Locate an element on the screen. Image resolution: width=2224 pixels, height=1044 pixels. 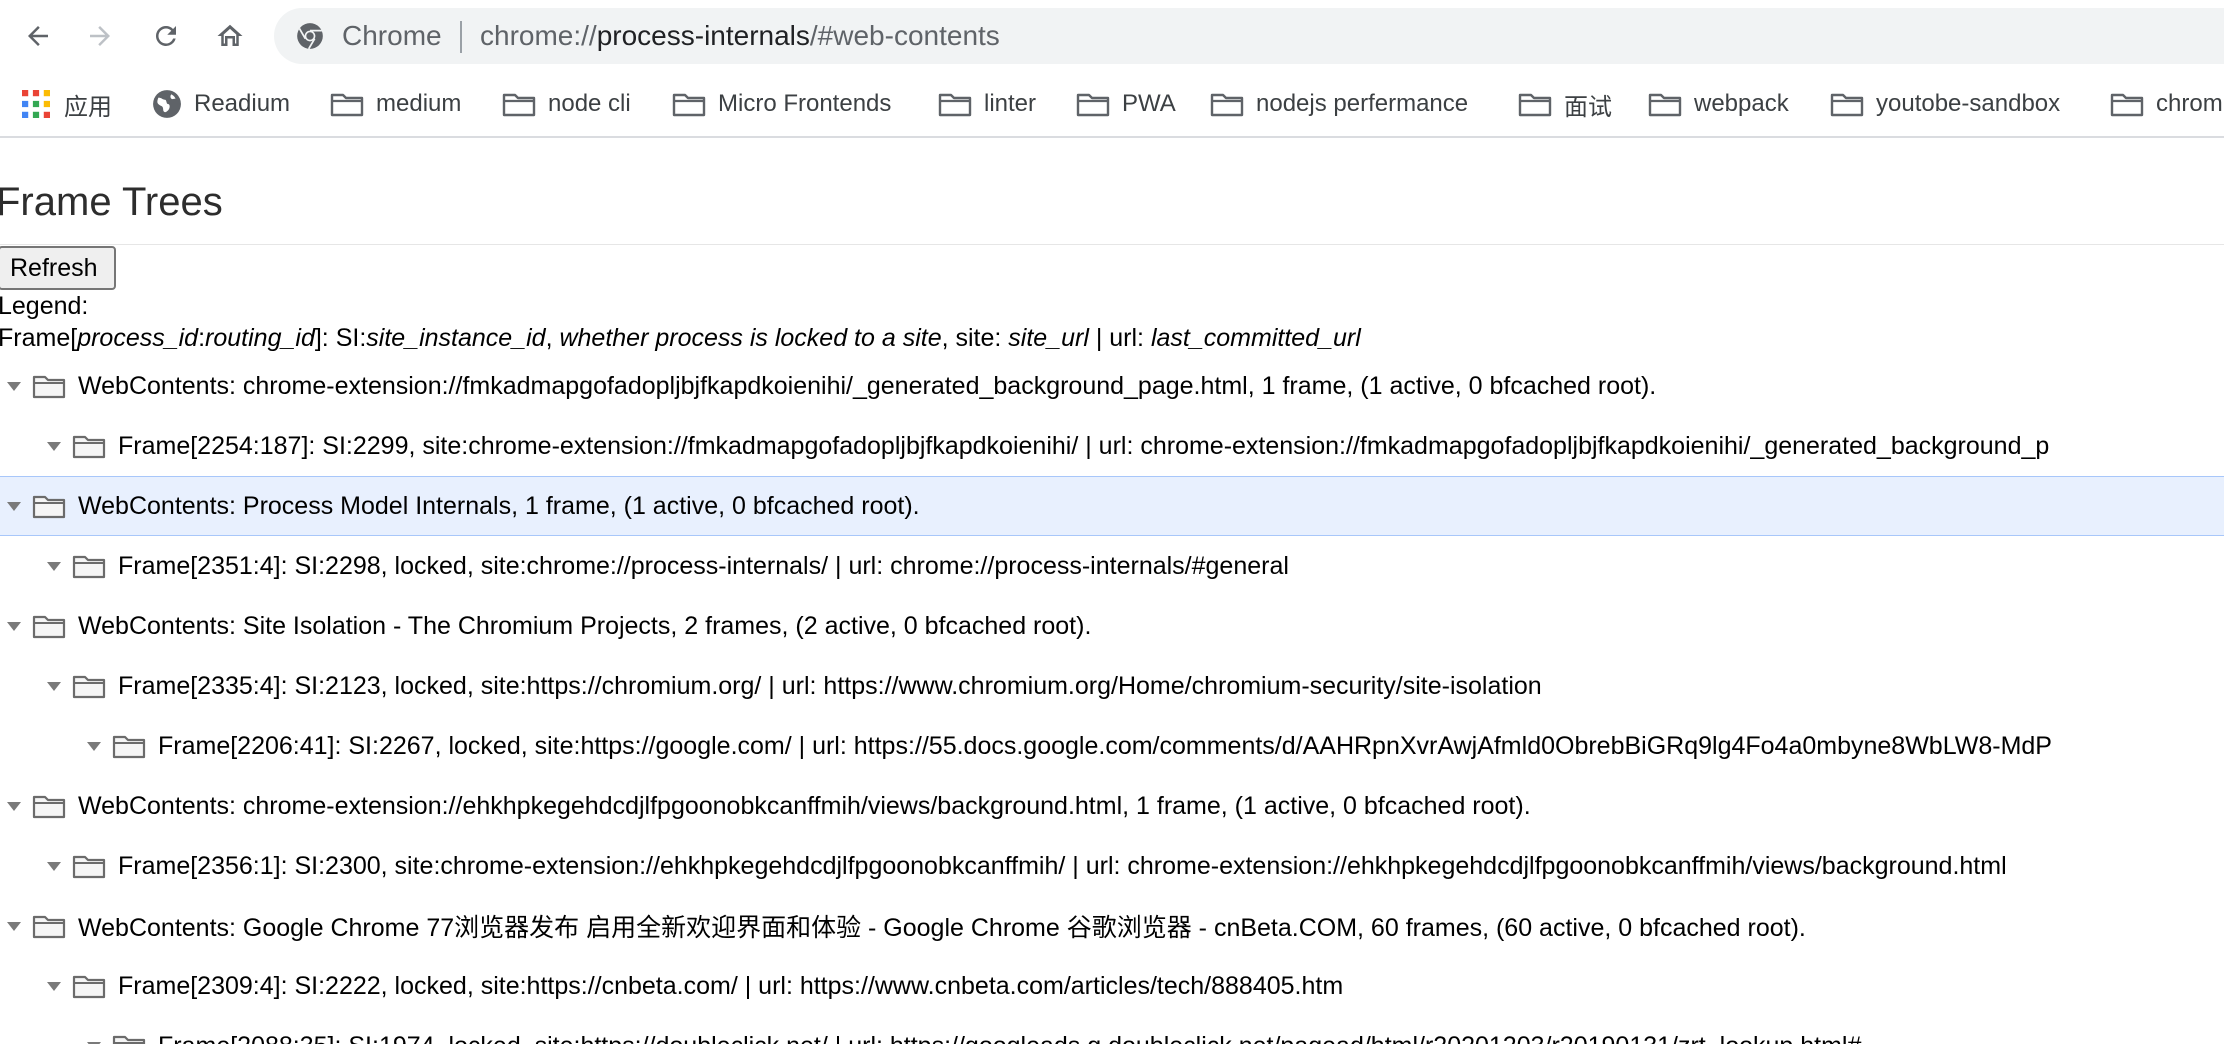
home-icon is located at coordinates (230, 35).